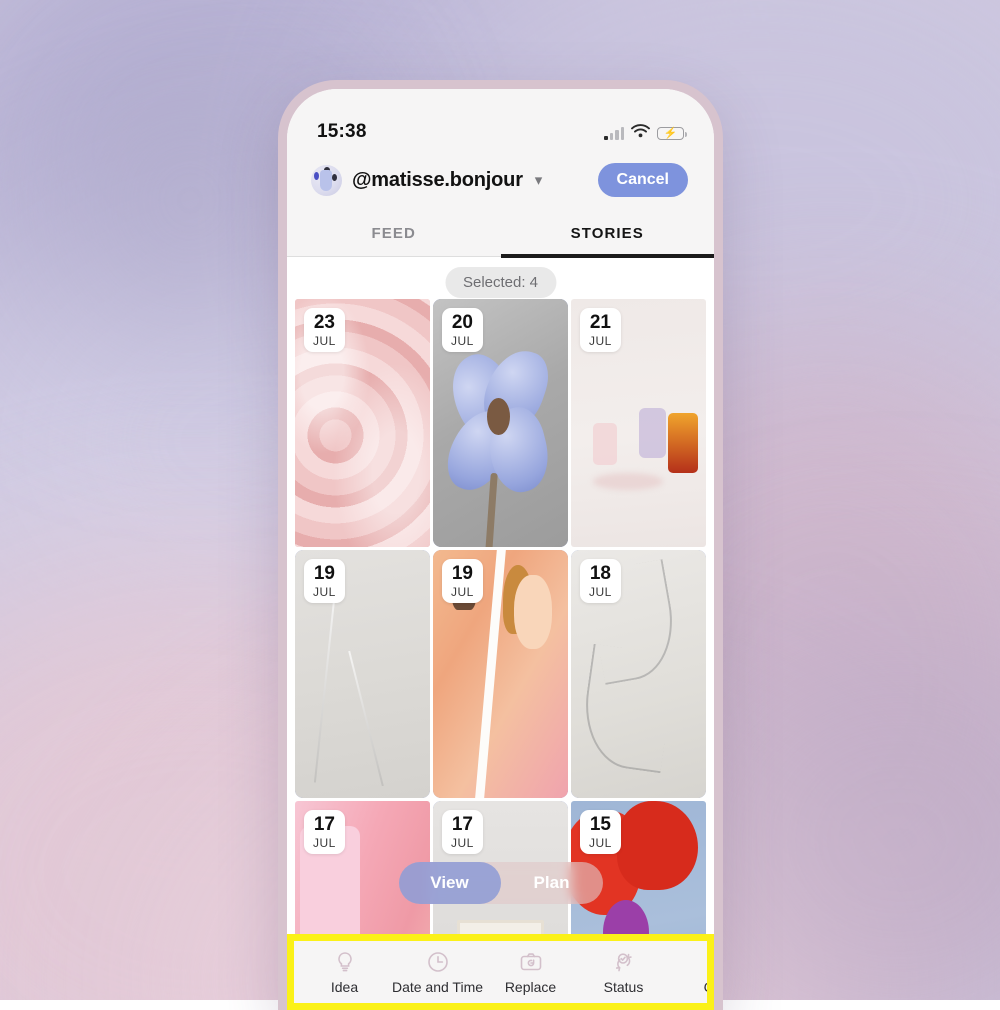  Describe the element at coordinates (450, 883) in the screenshot. I see `toggle-option-view: View` at that location.